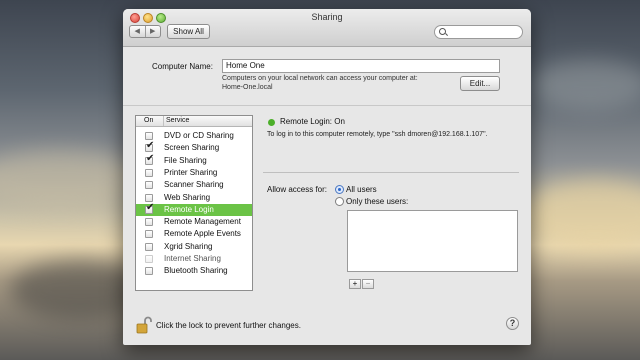  I want to click on divider, so click(327, 105).